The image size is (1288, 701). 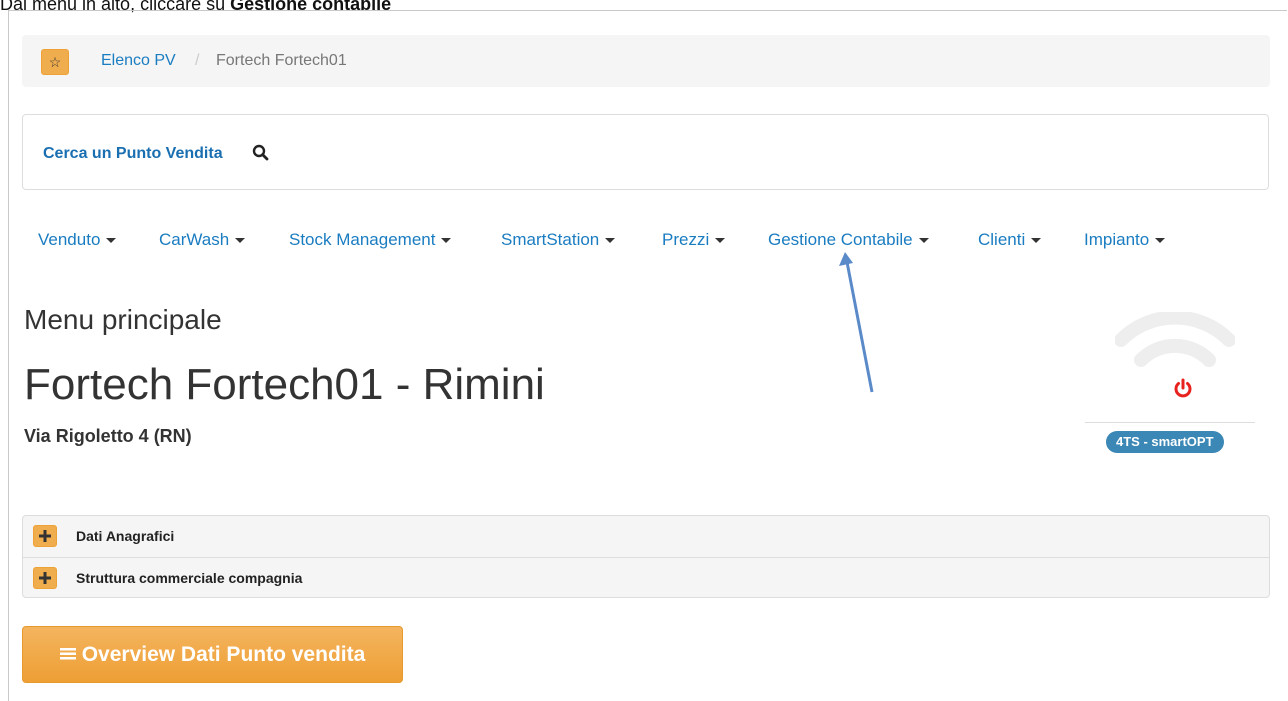 I want to click on nav-prezzi: Prezzi, so click(x=694, y=240).